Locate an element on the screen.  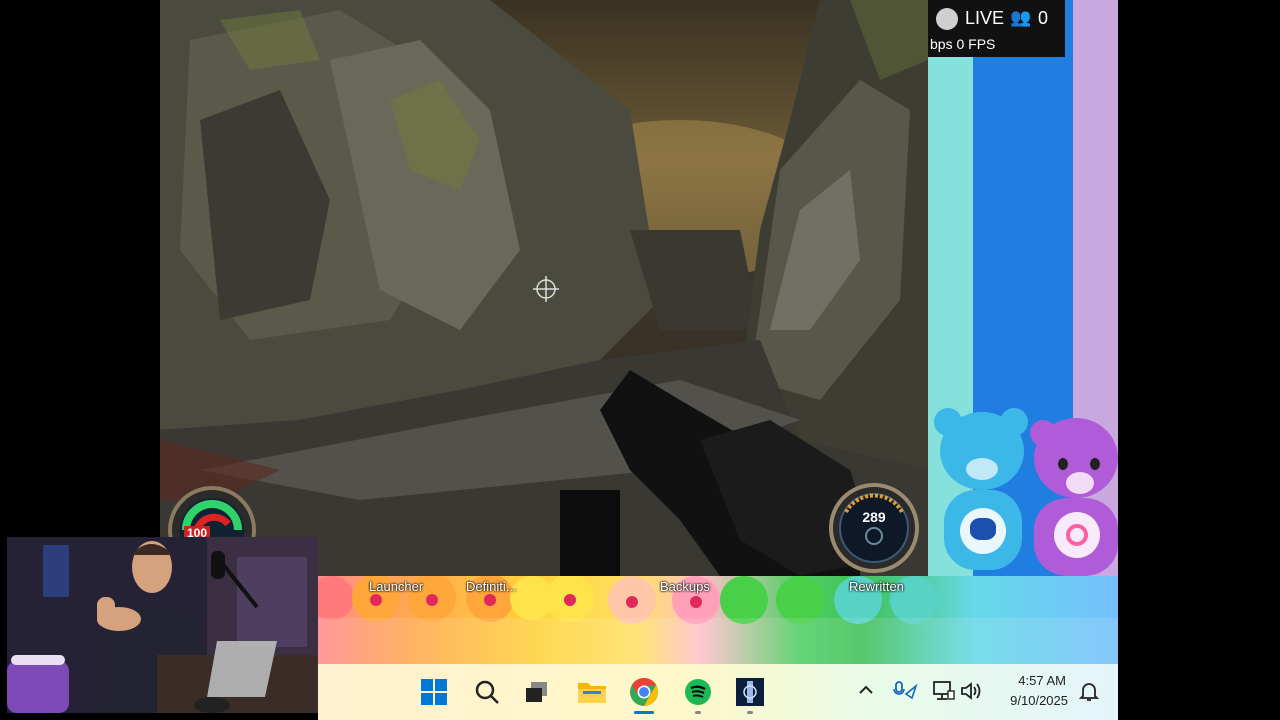
stream-stats: bps 0 FPS is located at coordinates (963, 44).